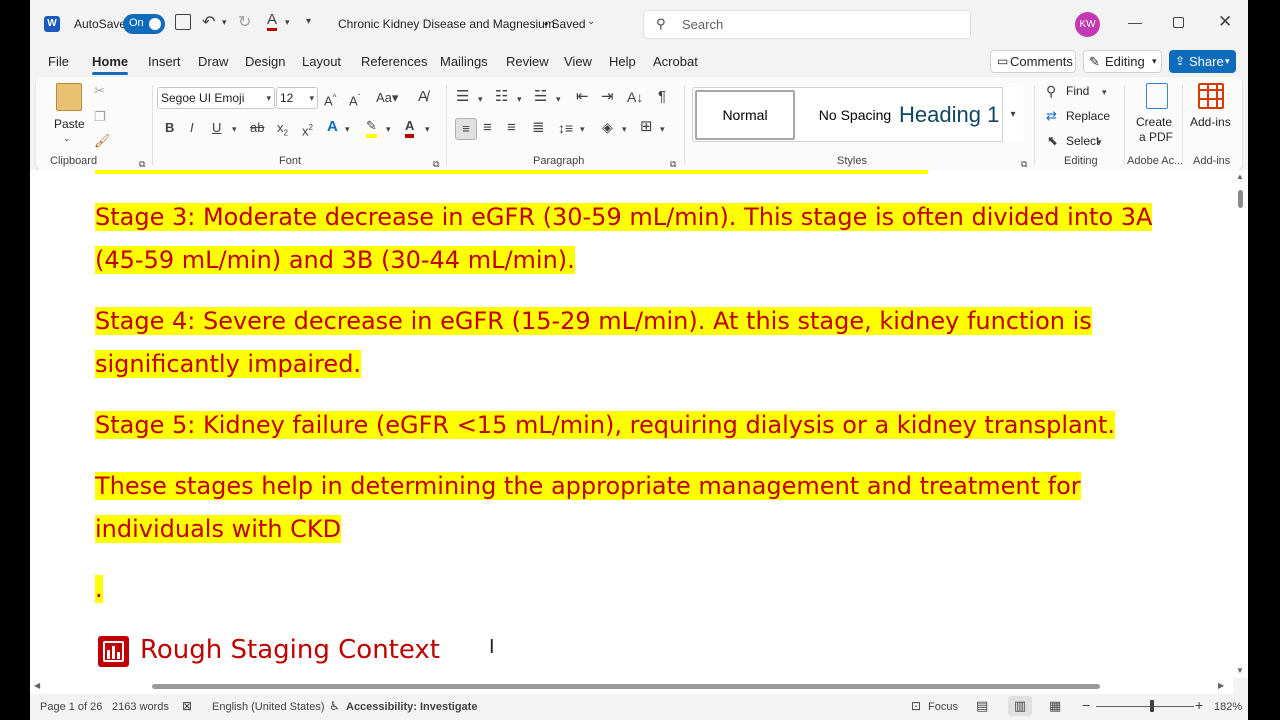 The image size is (1280, 720). What do you see at coordinates (943, 707) in the screenshot?
I see `focus-button: Focus` at bounding box center [943, 707].